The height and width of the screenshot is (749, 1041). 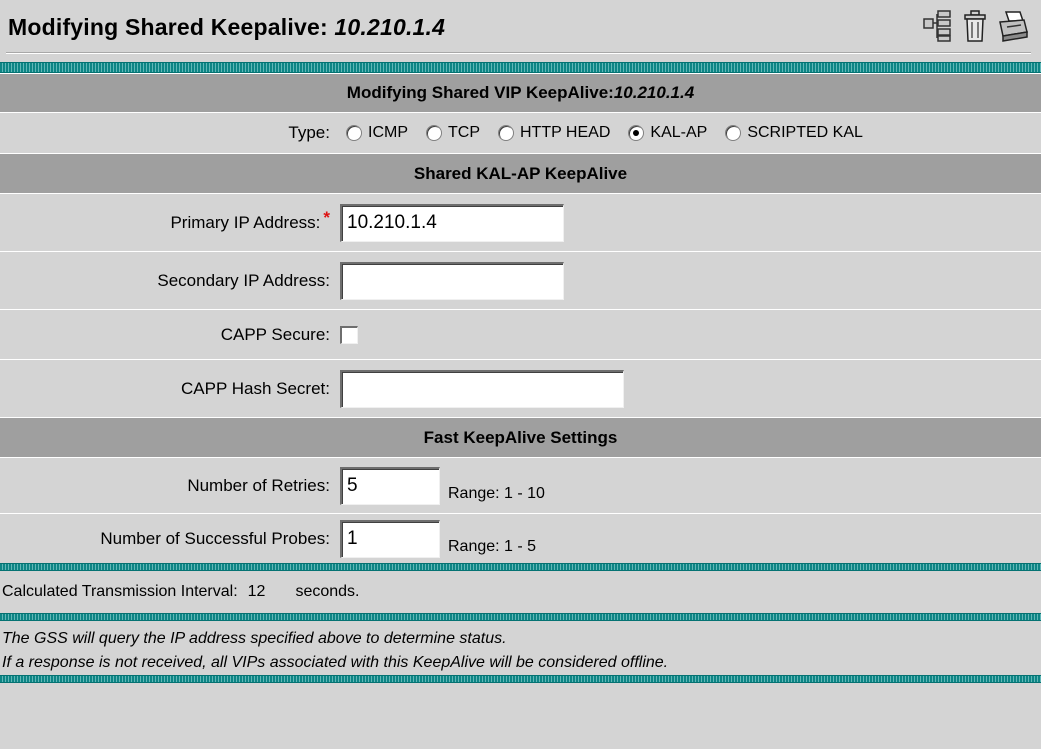 I want to click on radio-scripted-kal: SCRIPTED KAL, so click(x=794, y=133).